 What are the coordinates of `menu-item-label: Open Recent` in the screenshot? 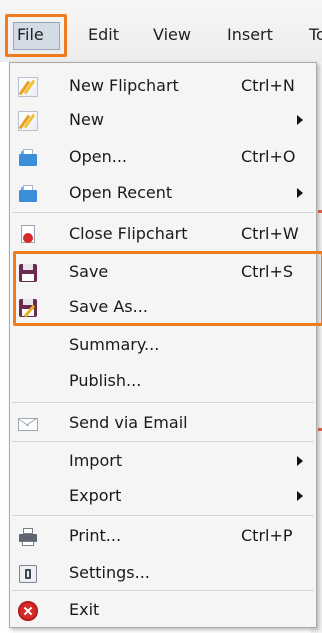 It's located at (121, 192).